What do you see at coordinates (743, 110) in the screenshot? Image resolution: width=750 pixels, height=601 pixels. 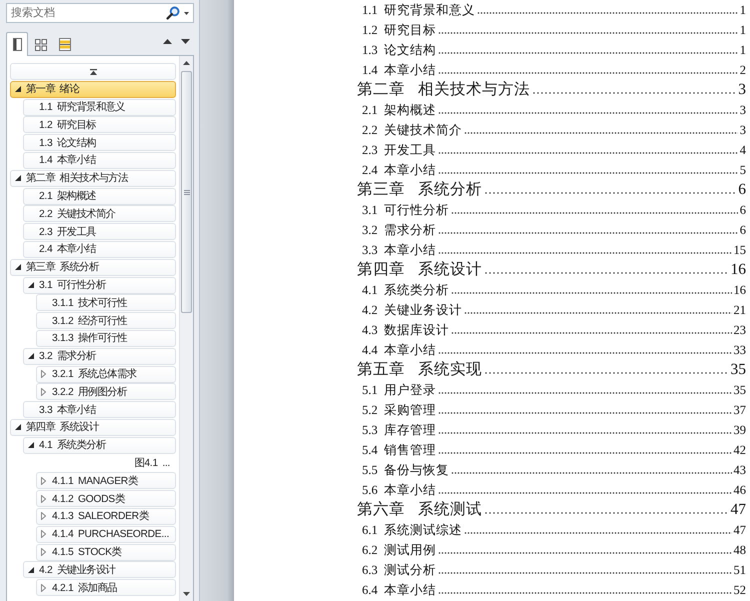 I see `page-number: 3` at bounding box center [743, 110].